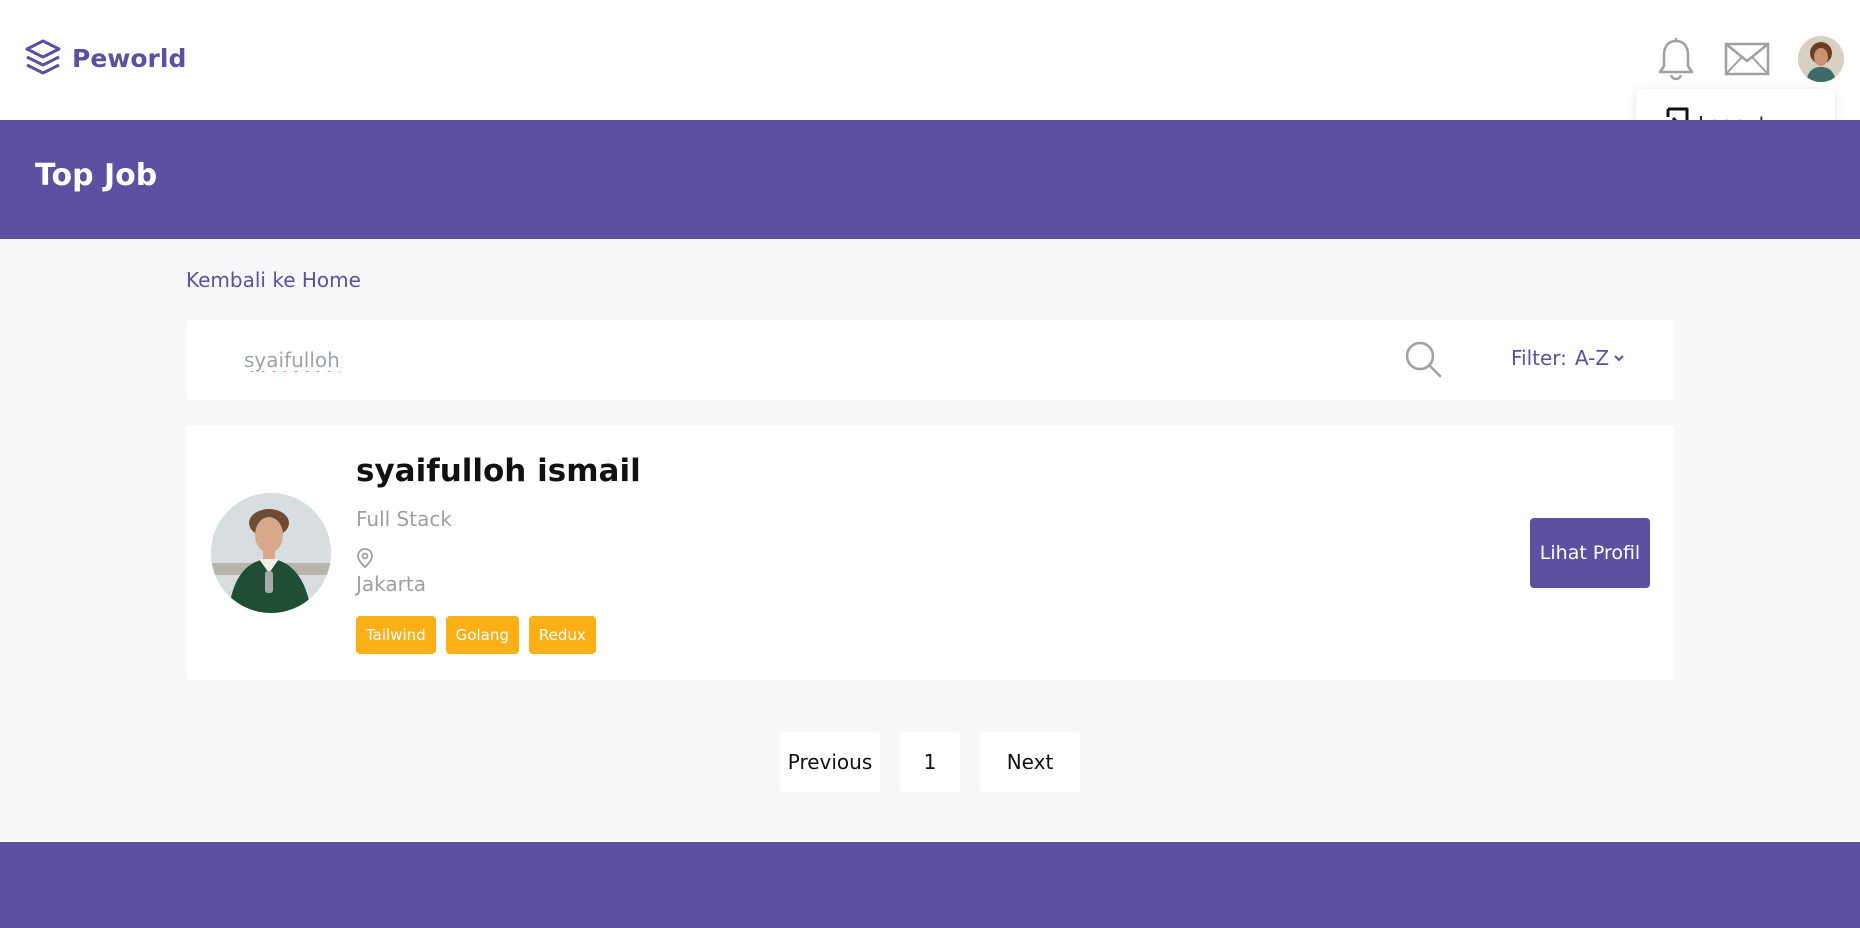  Describe the element at coordinates (930, 60) in the screenshot. I see `navbar: Peworld` at that location.